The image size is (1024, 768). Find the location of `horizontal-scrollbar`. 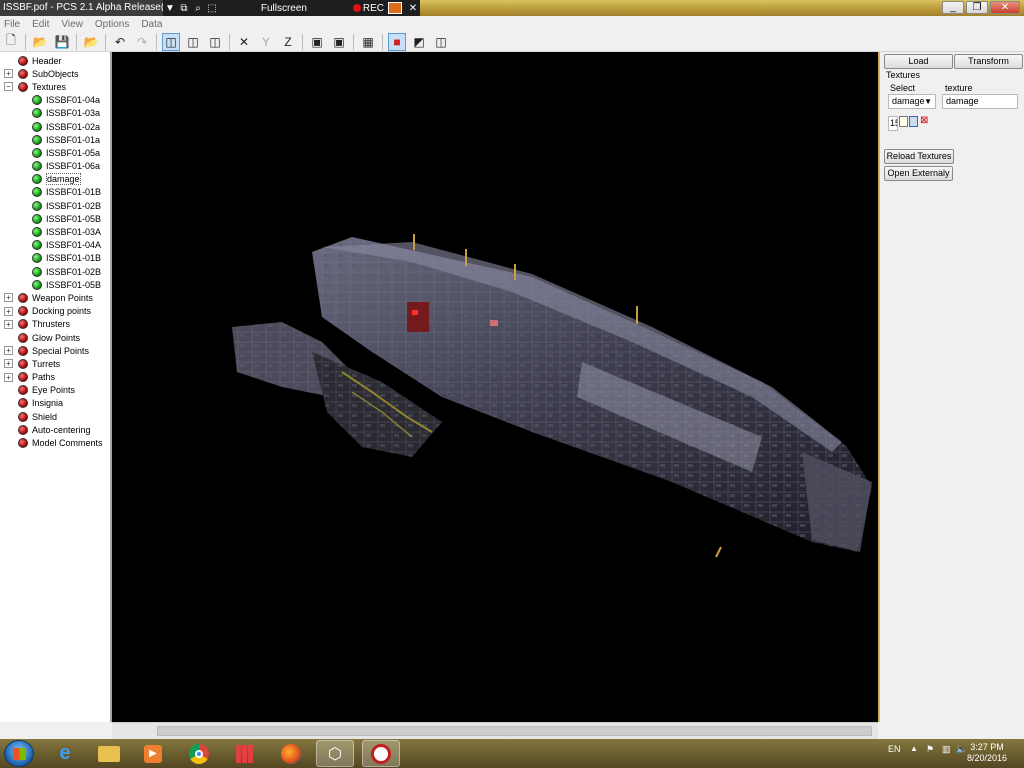

horizontal-scrollbar is located at coordinates (495, 730).